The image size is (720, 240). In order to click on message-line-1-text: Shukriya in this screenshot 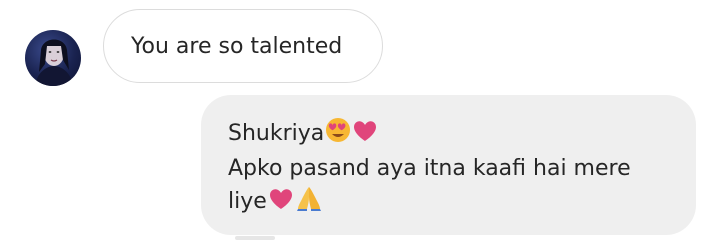, I will do `click(276, 133)`.